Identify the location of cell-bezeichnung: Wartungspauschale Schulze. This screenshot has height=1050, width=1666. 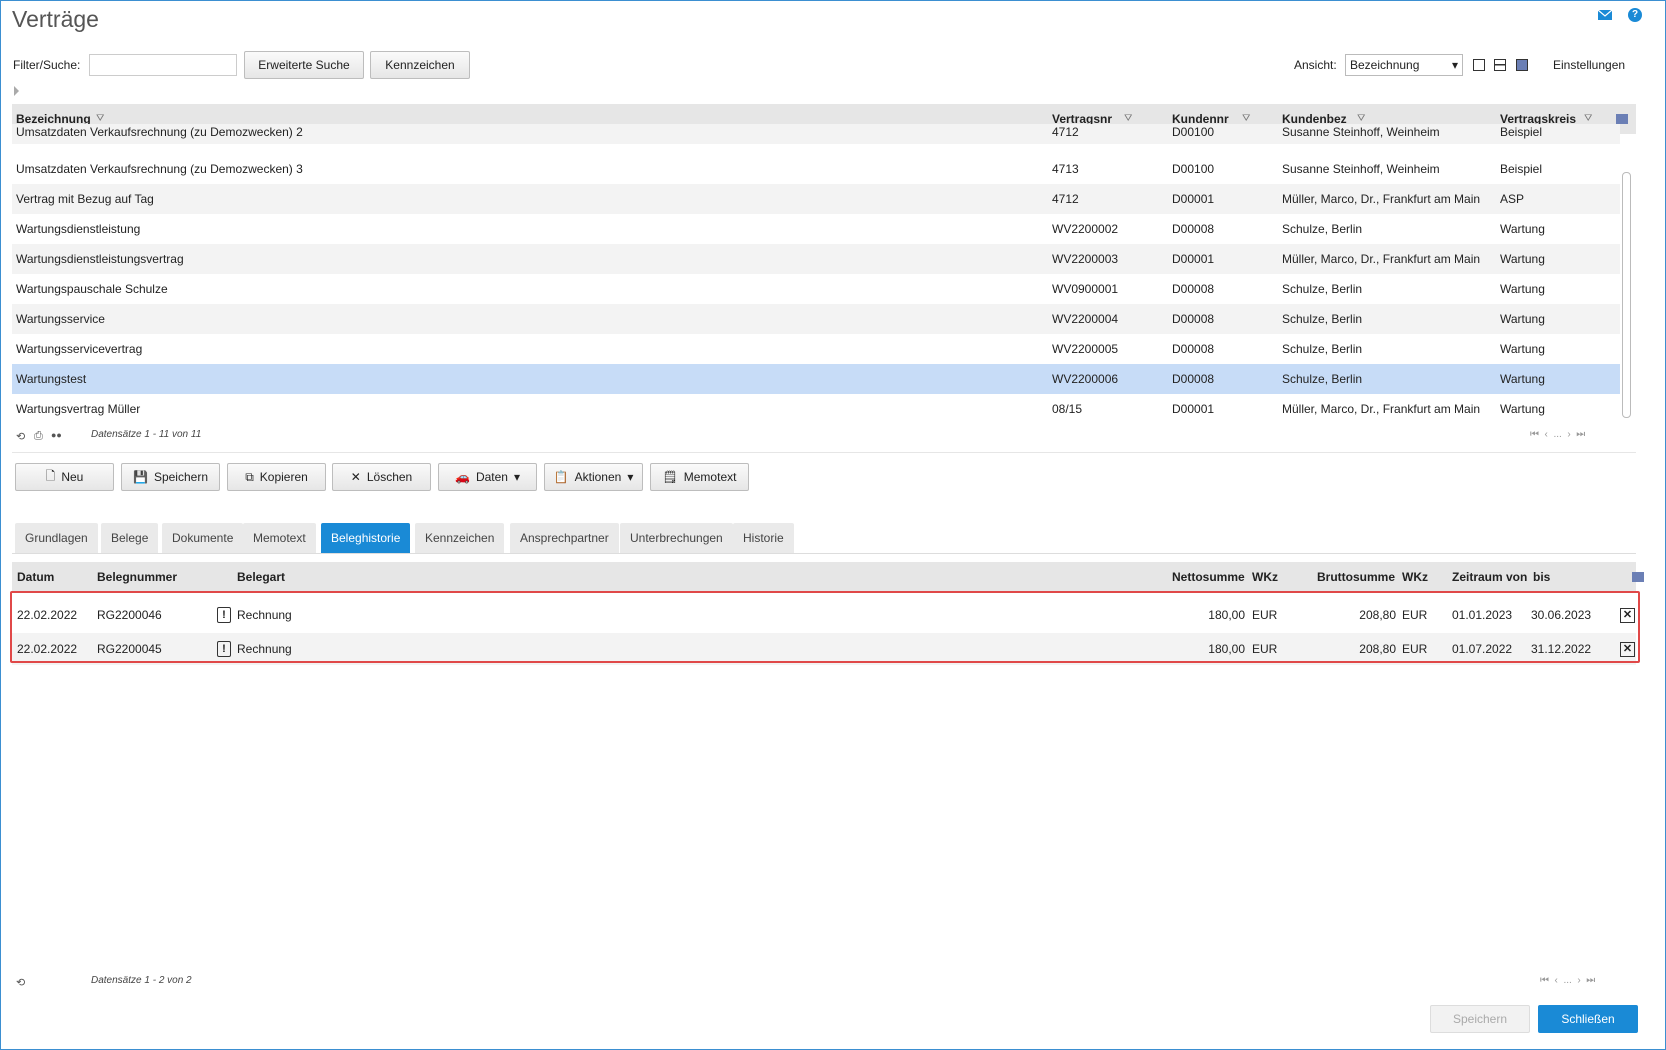
(92, 289).